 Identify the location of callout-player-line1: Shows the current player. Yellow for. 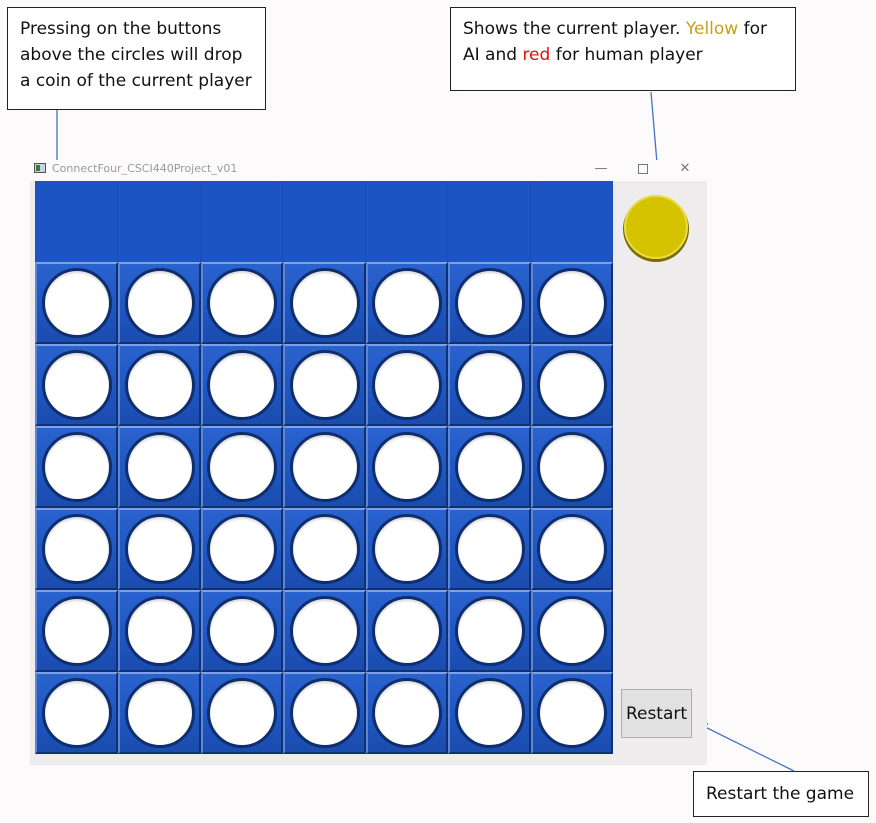
(623, 29).